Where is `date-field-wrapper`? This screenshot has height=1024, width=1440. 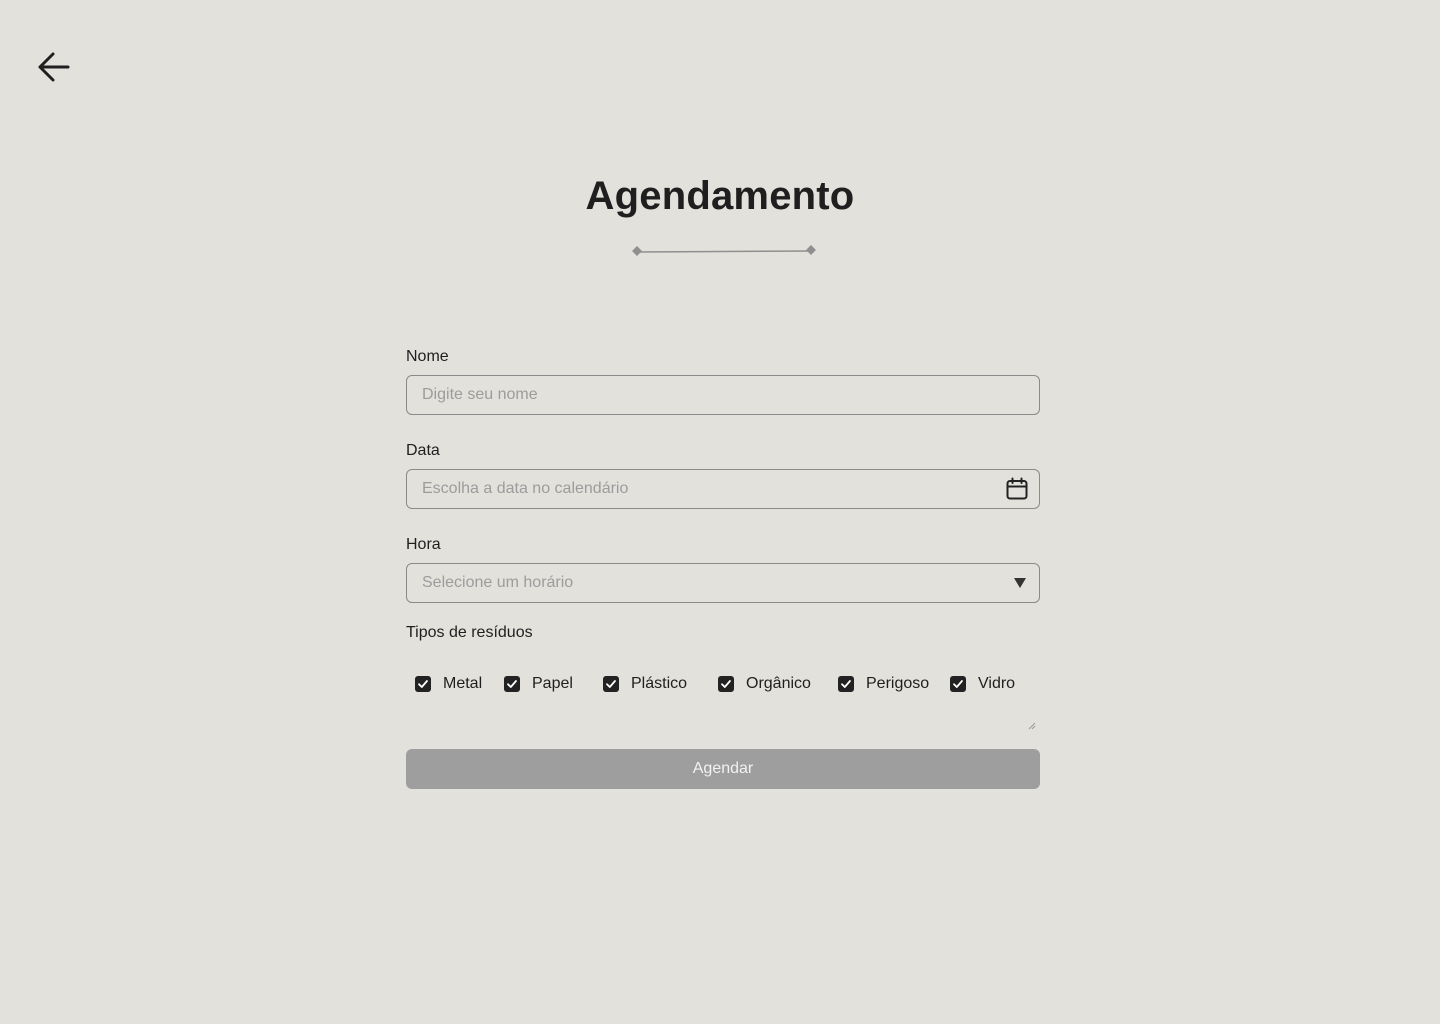
date-field-wrapper is located at coordinates (723, 489).